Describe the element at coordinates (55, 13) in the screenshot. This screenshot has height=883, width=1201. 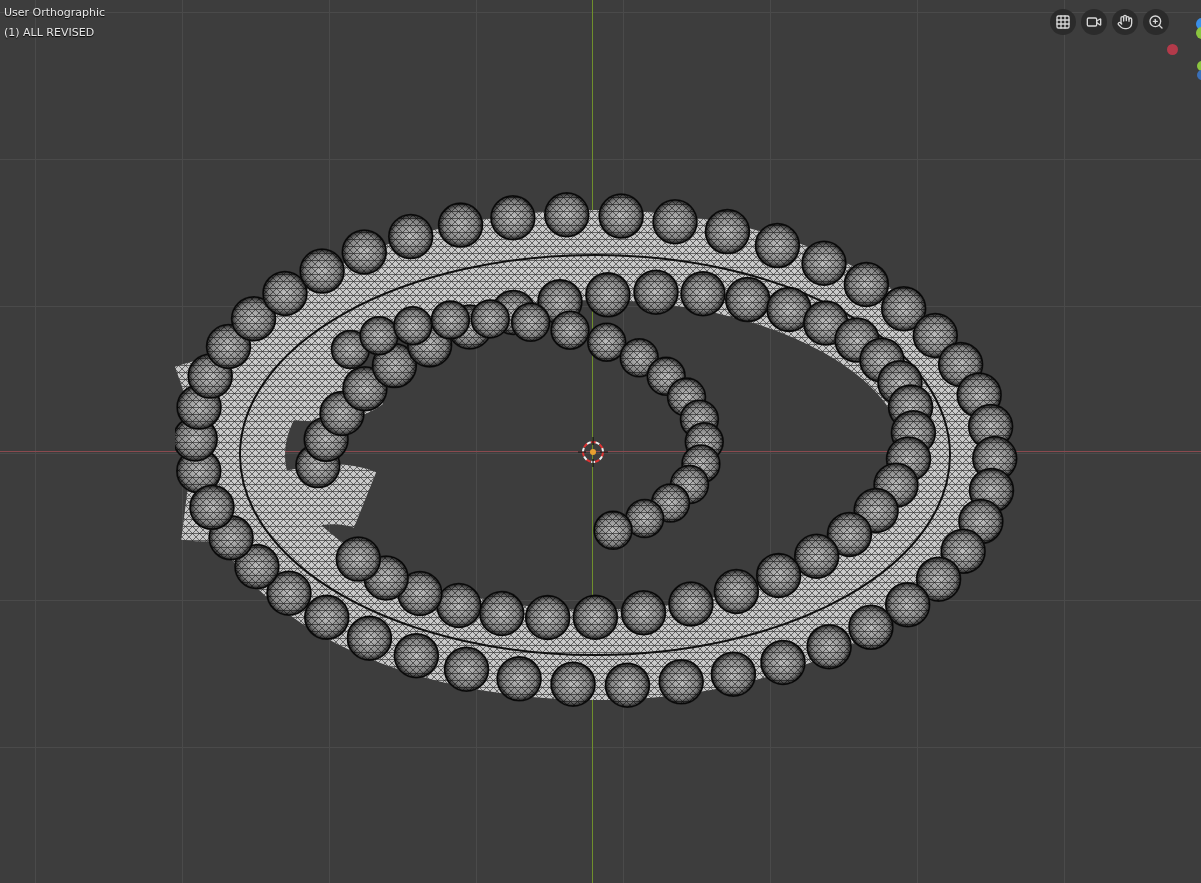
I see `view-name: User Orthographic` at that location.